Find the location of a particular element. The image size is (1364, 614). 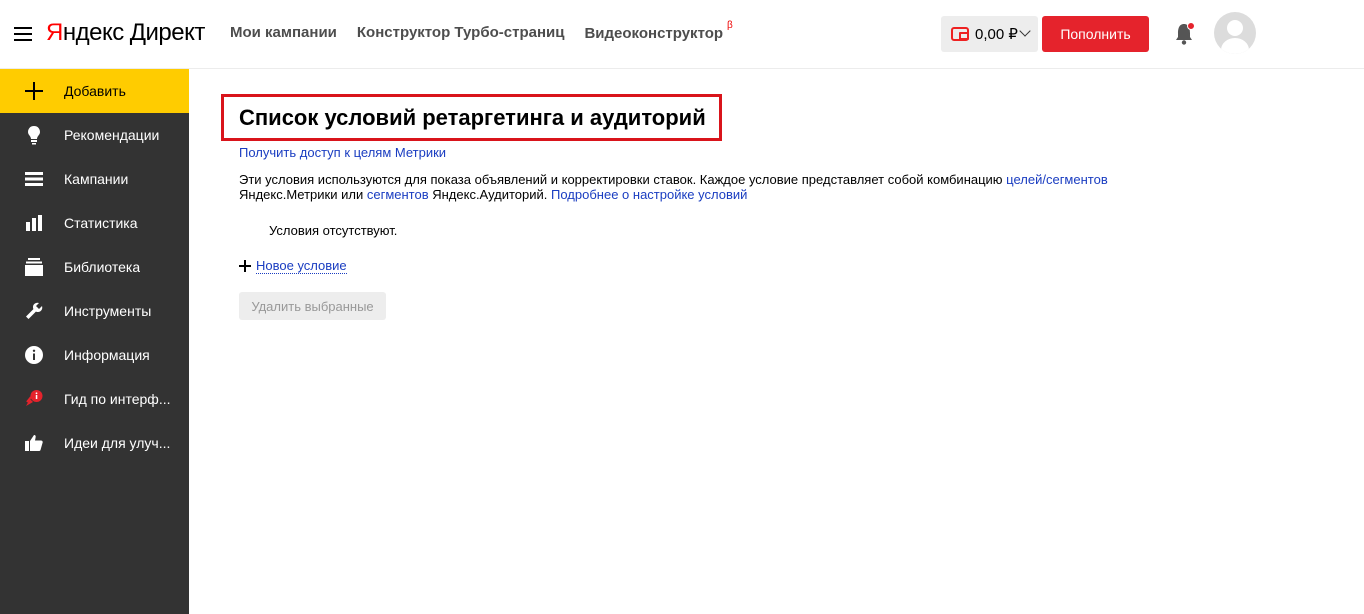

sidebar-item-label: Информация is located at coordinates (107, 355).